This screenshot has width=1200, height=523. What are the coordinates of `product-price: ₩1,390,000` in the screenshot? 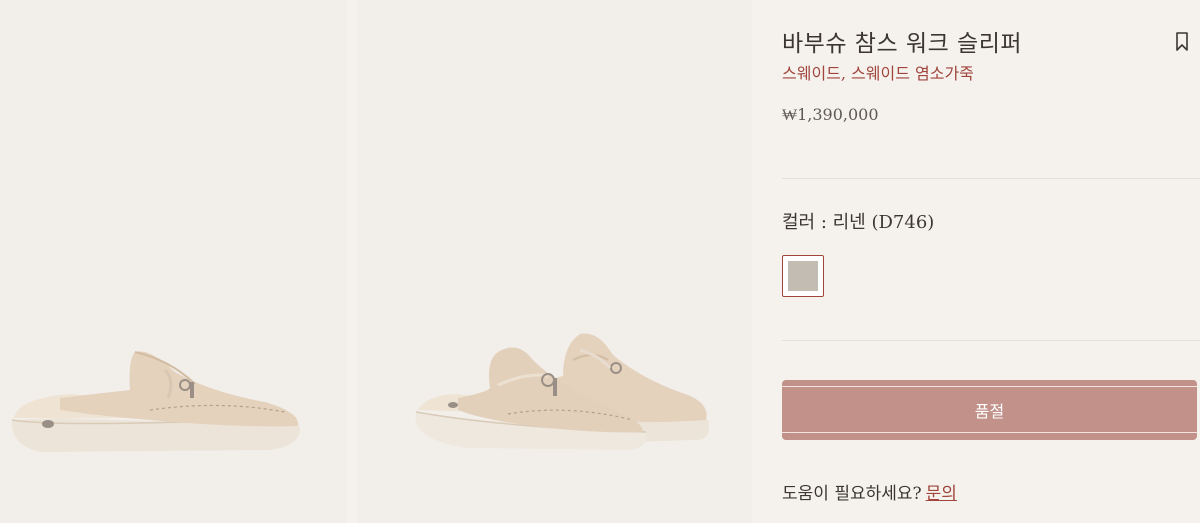 It's located at (830, 114).